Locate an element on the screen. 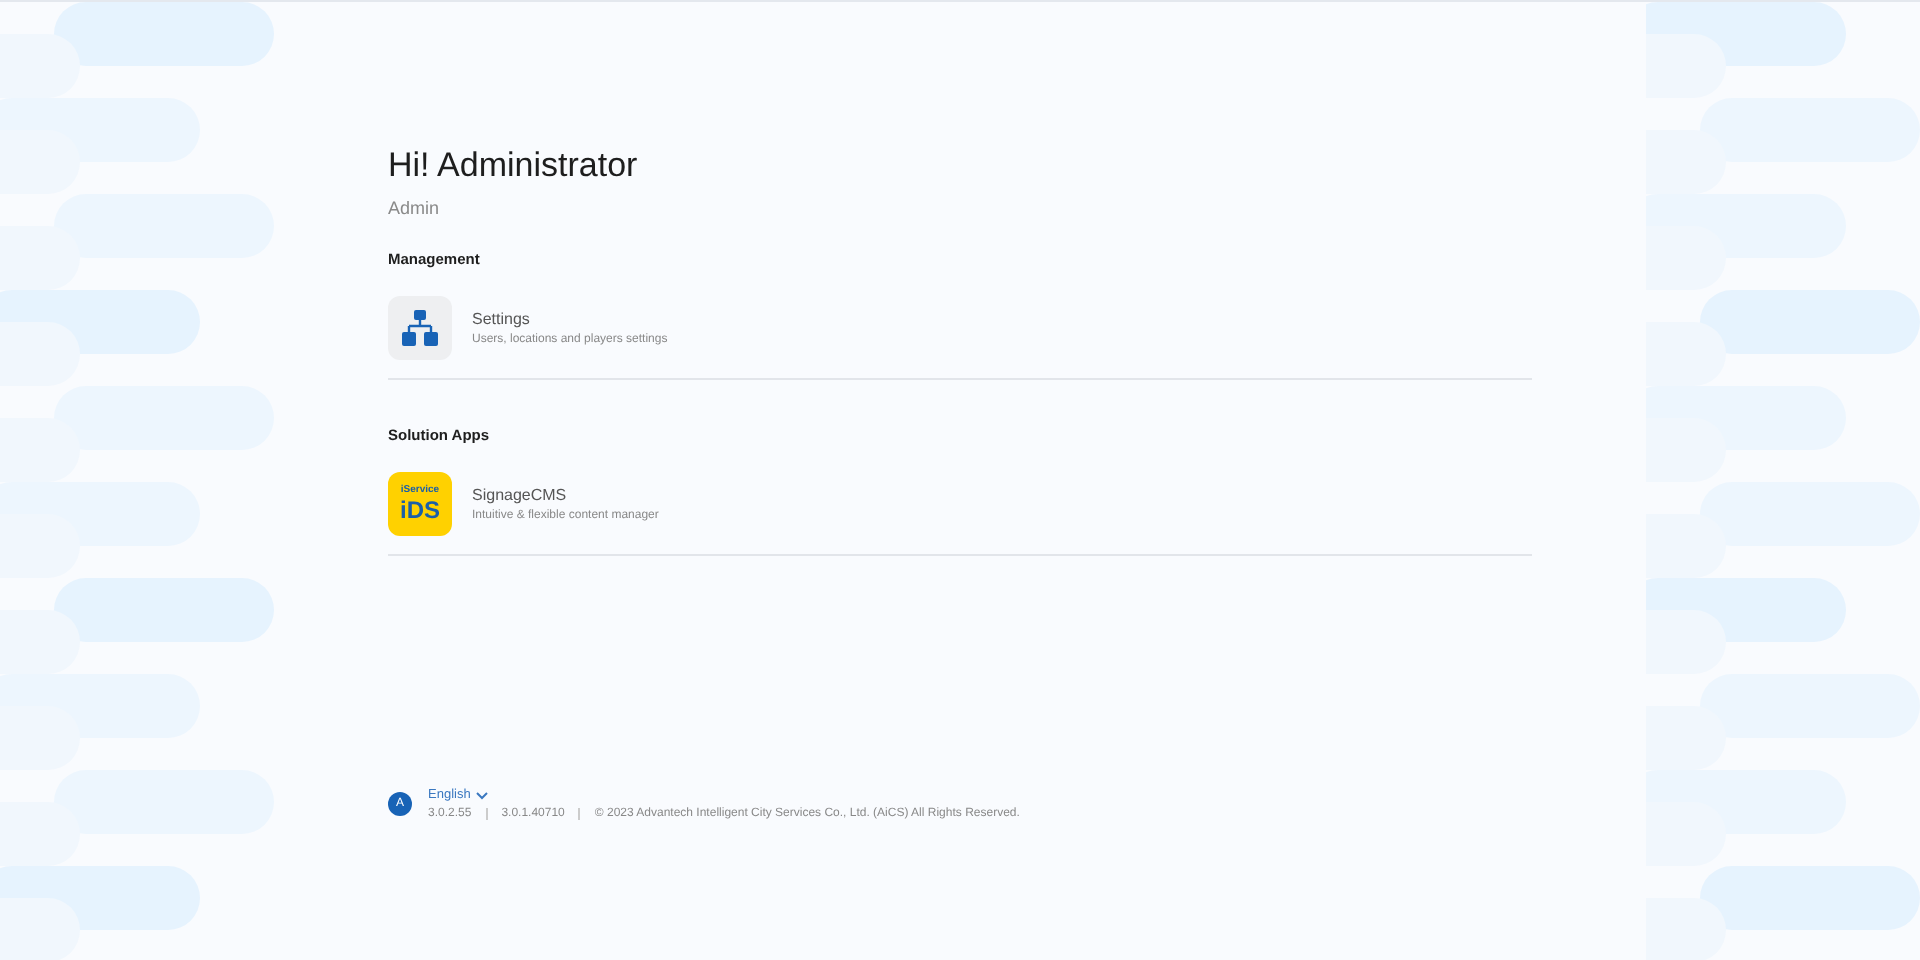 The width and height of the screenshot is (1920, 960). user-role: Admin is located at coordinates (415, 208).